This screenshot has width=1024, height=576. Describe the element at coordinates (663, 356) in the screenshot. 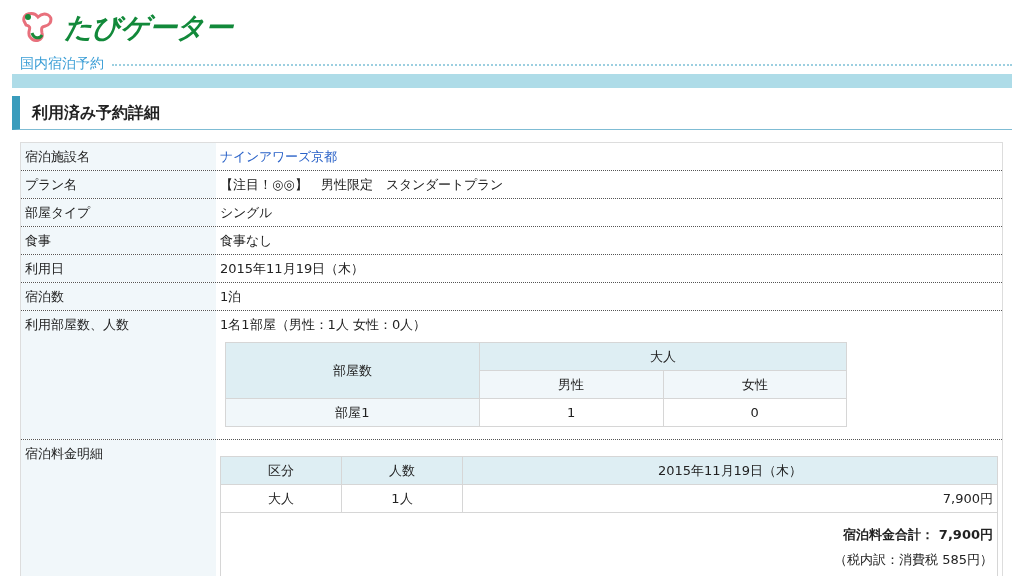

I see `table-header: 大人` at that location.